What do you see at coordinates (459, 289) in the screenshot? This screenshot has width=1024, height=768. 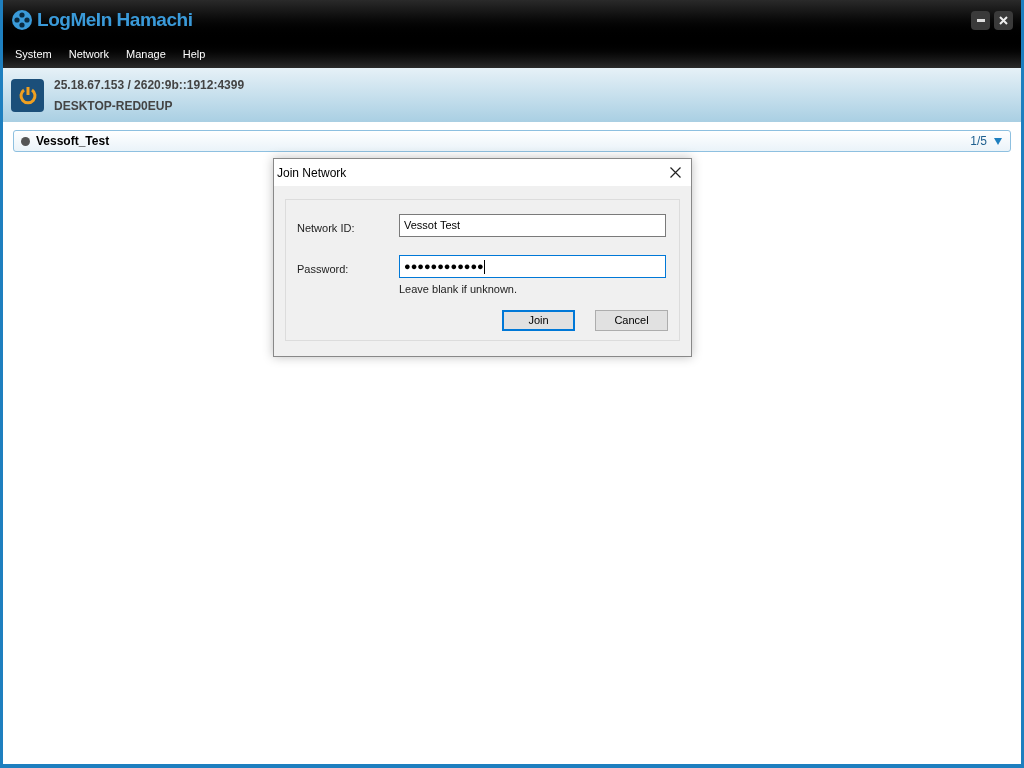 I see `hint-text: Leave blank if unknown.` at bounding box center [459, 289].